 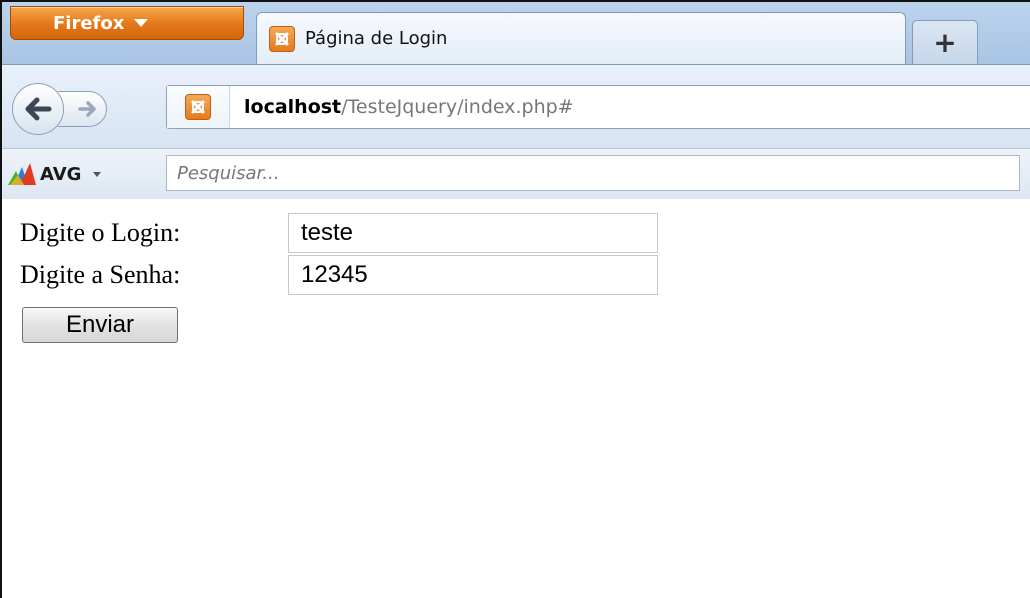 I want to click on url-text: localhost/TesteJquery/index.php#, so click(x=409, y=107).